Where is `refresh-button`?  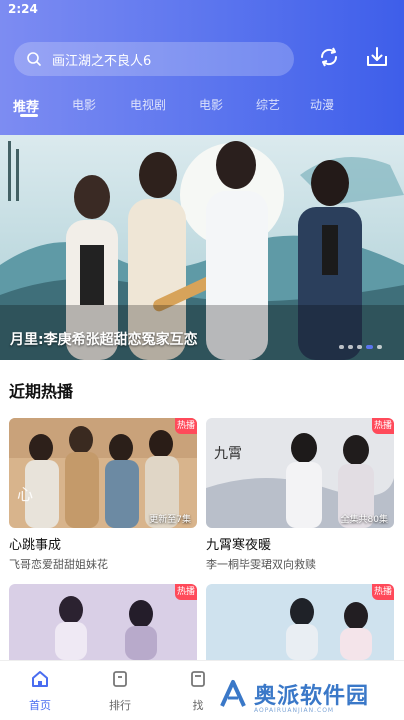
refresh-button is located at coordinates (329, 57).